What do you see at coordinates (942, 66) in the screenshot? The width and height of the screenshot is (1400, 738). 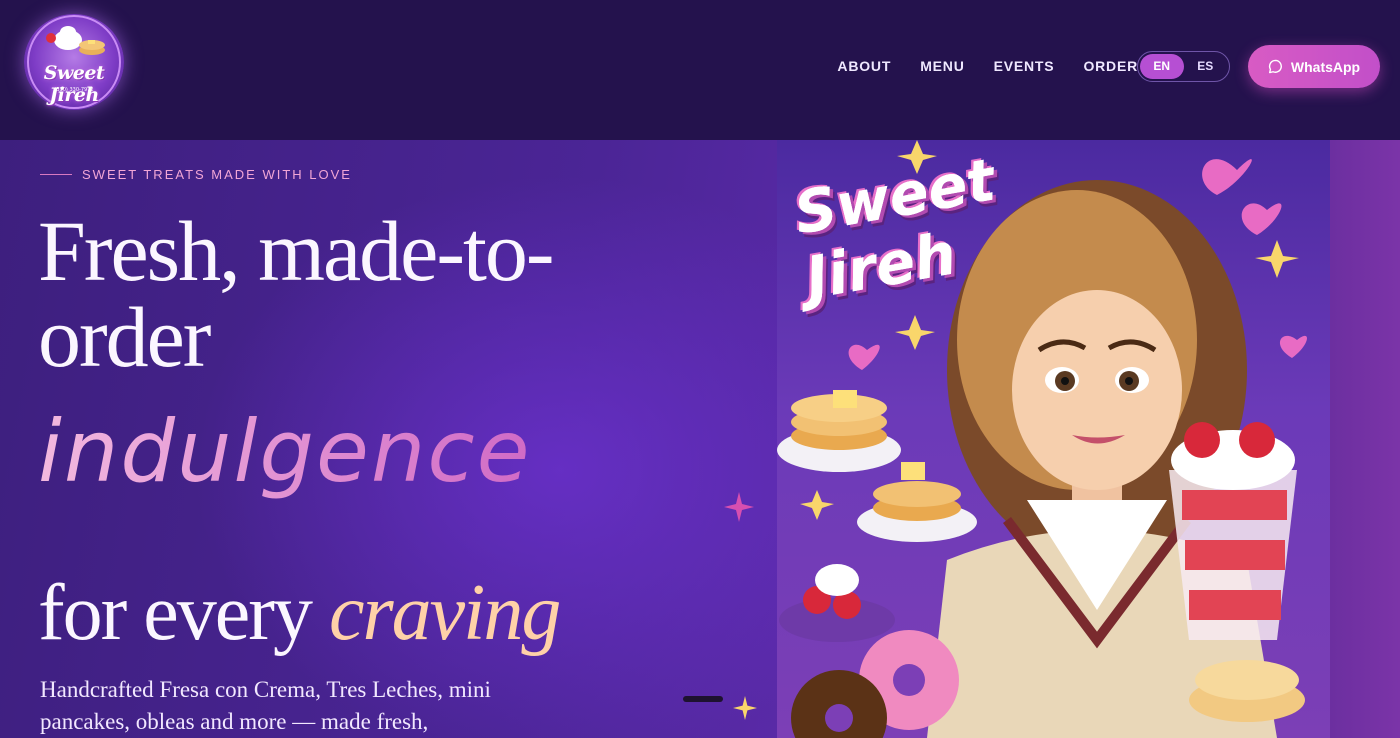 I see `nav-menu: MENU` at bounding box center [942, 66].